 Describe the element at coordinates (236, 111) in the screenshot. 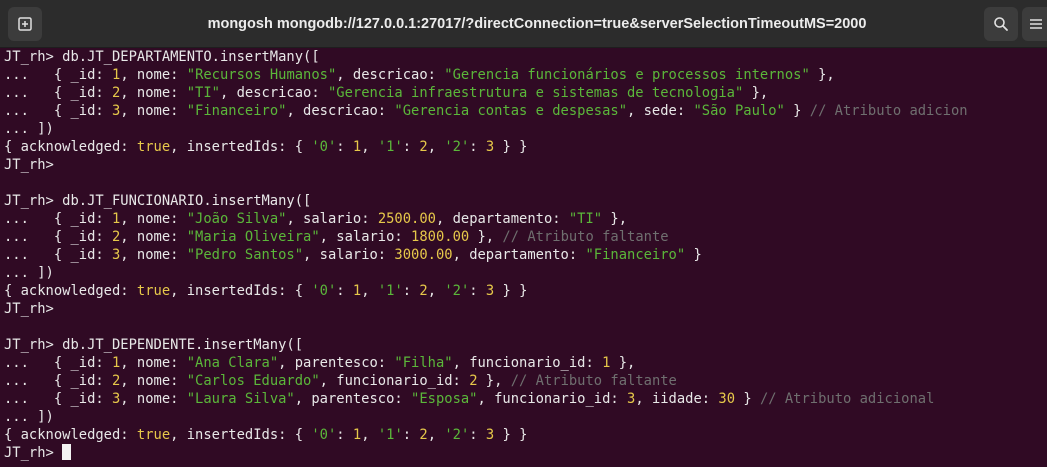

I see `terminal-text: "Financeiro"` at that location.